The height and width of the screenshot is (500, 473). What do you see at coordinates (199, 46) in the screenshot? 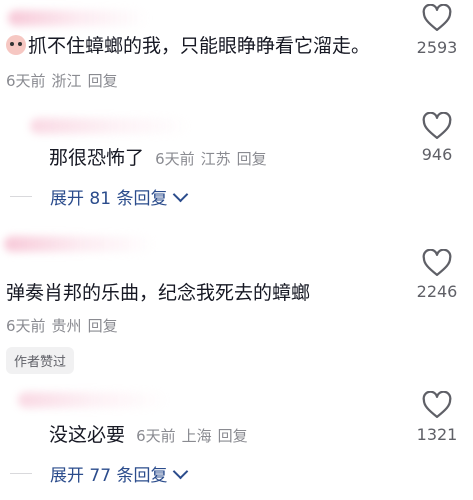
I see `comment-text: 抓不住蟑螂的我，只能眼睁睁看它溜走。` at bounding box center [199, 46].